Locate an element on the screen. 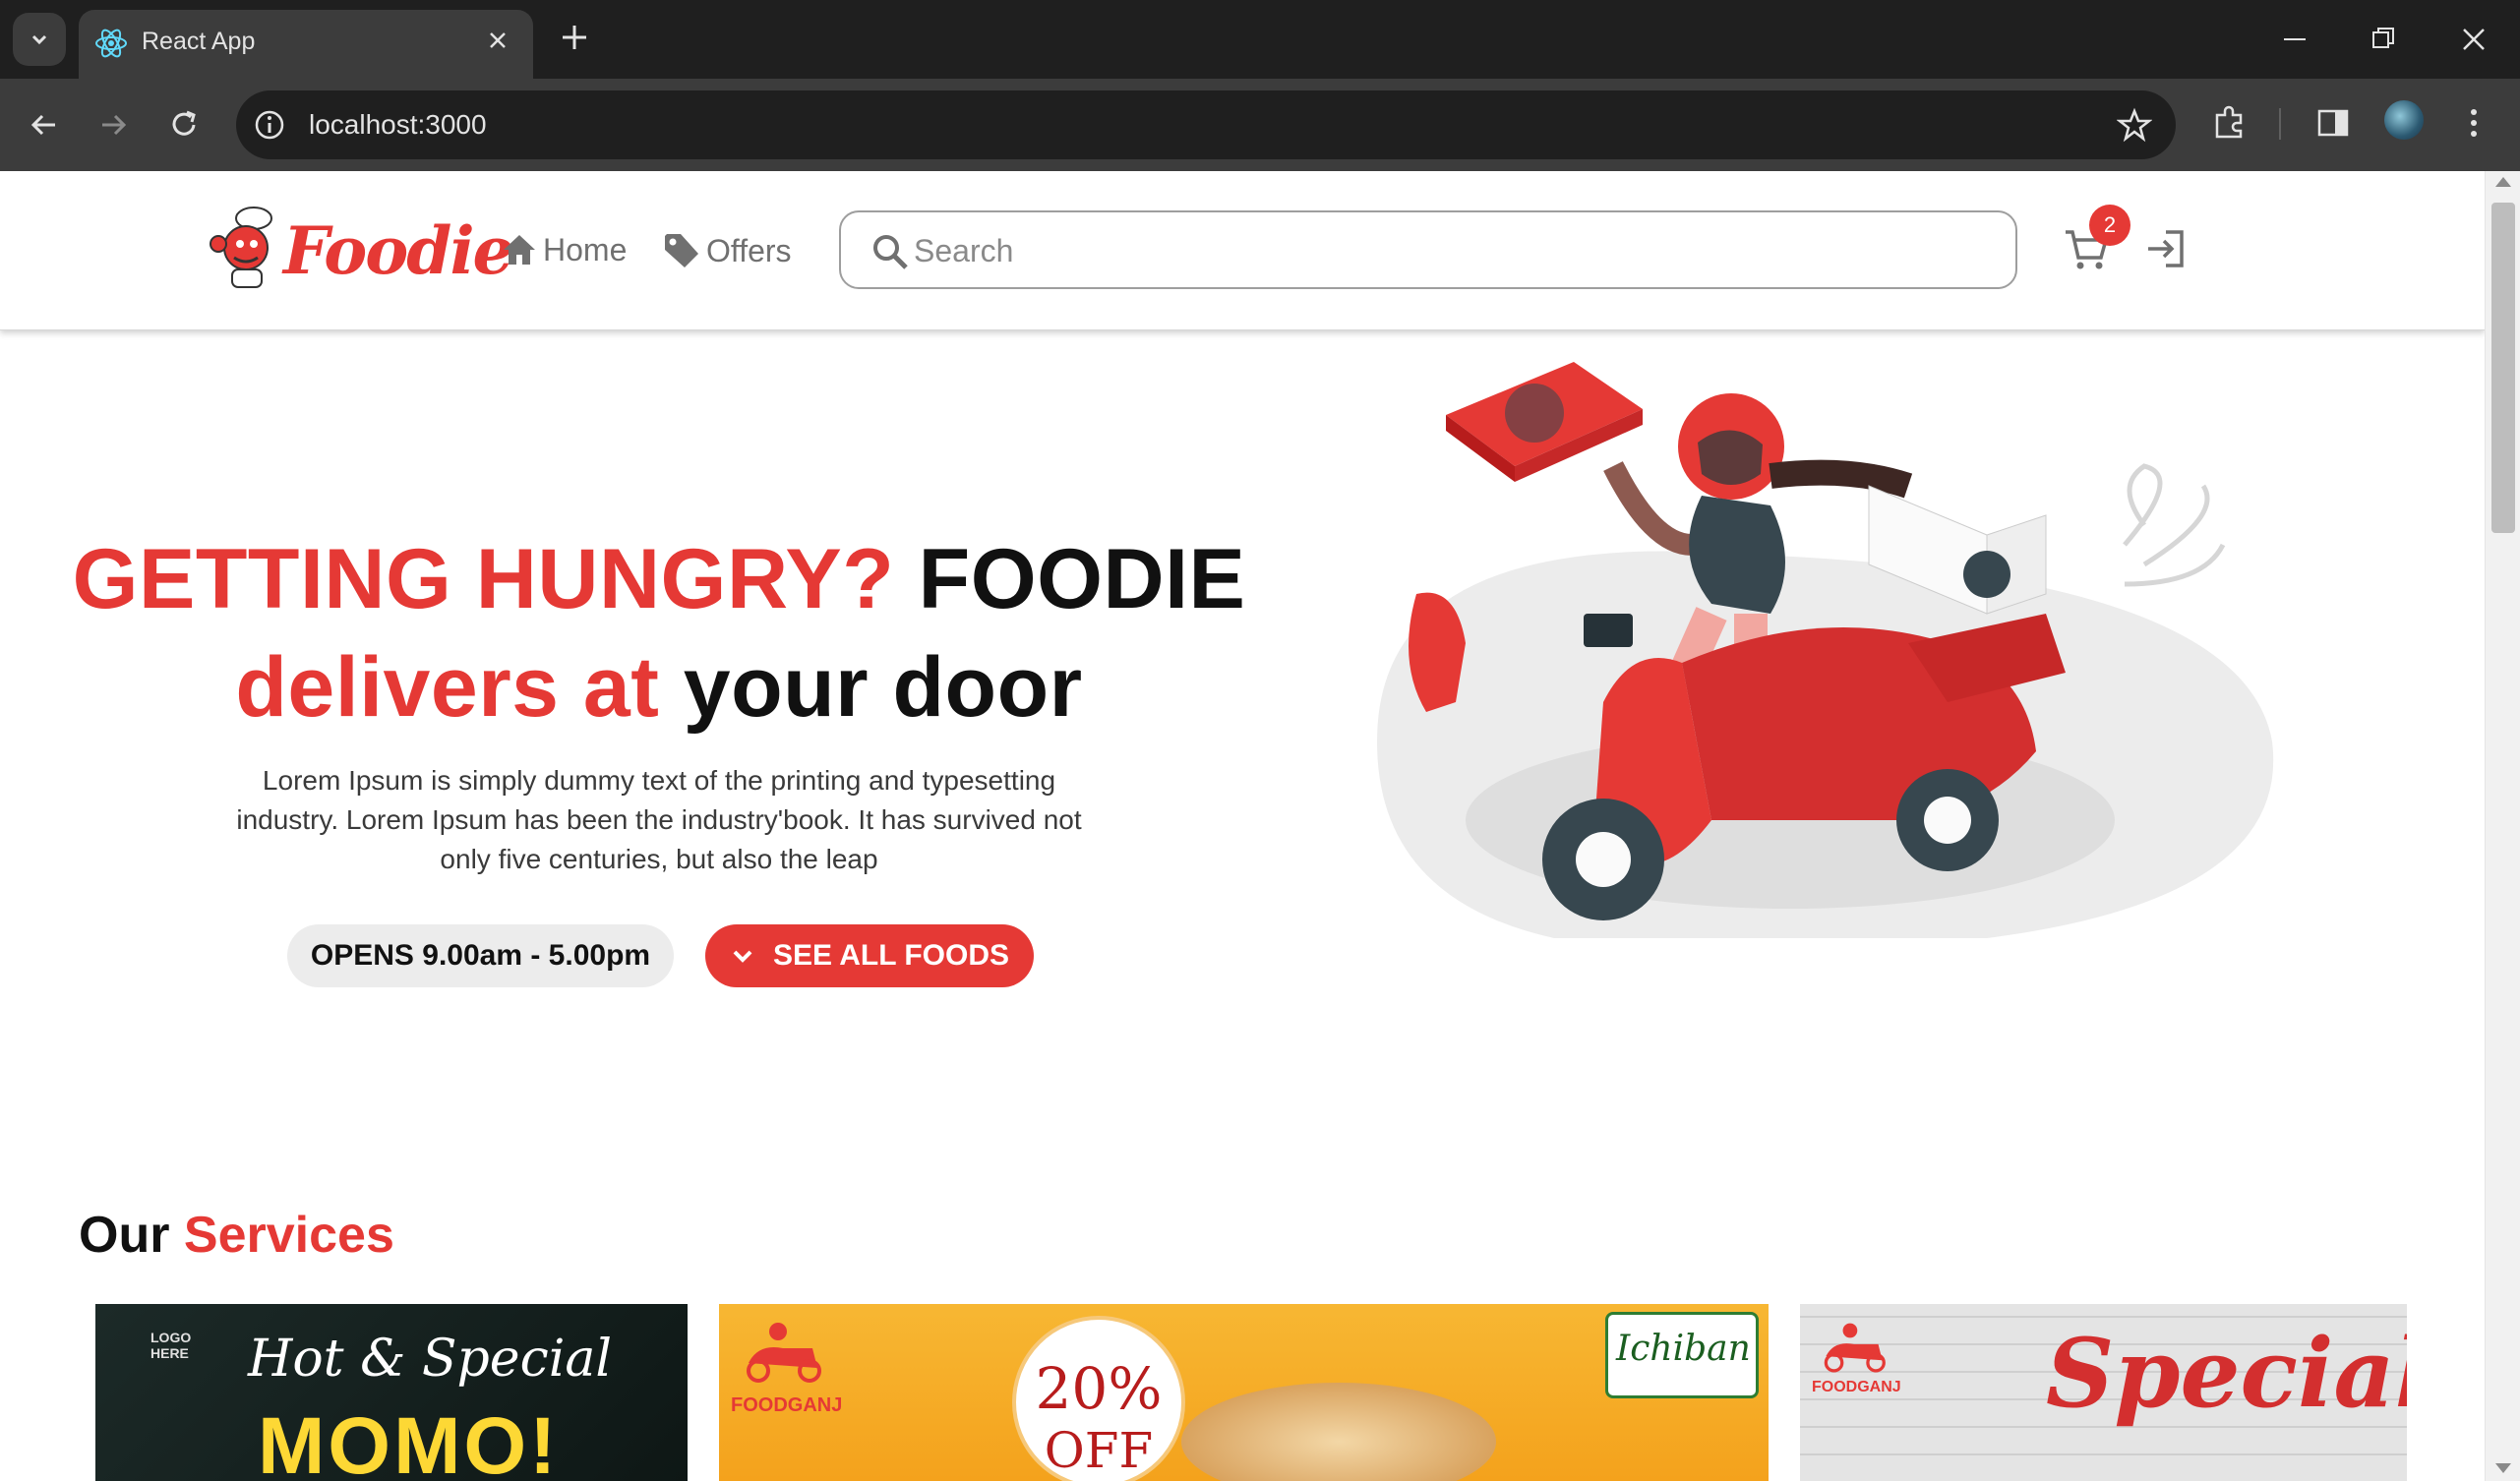  service-card-momo: LOGO HERE Hot & Special MOMO! is located at coordinates (391, 1392).